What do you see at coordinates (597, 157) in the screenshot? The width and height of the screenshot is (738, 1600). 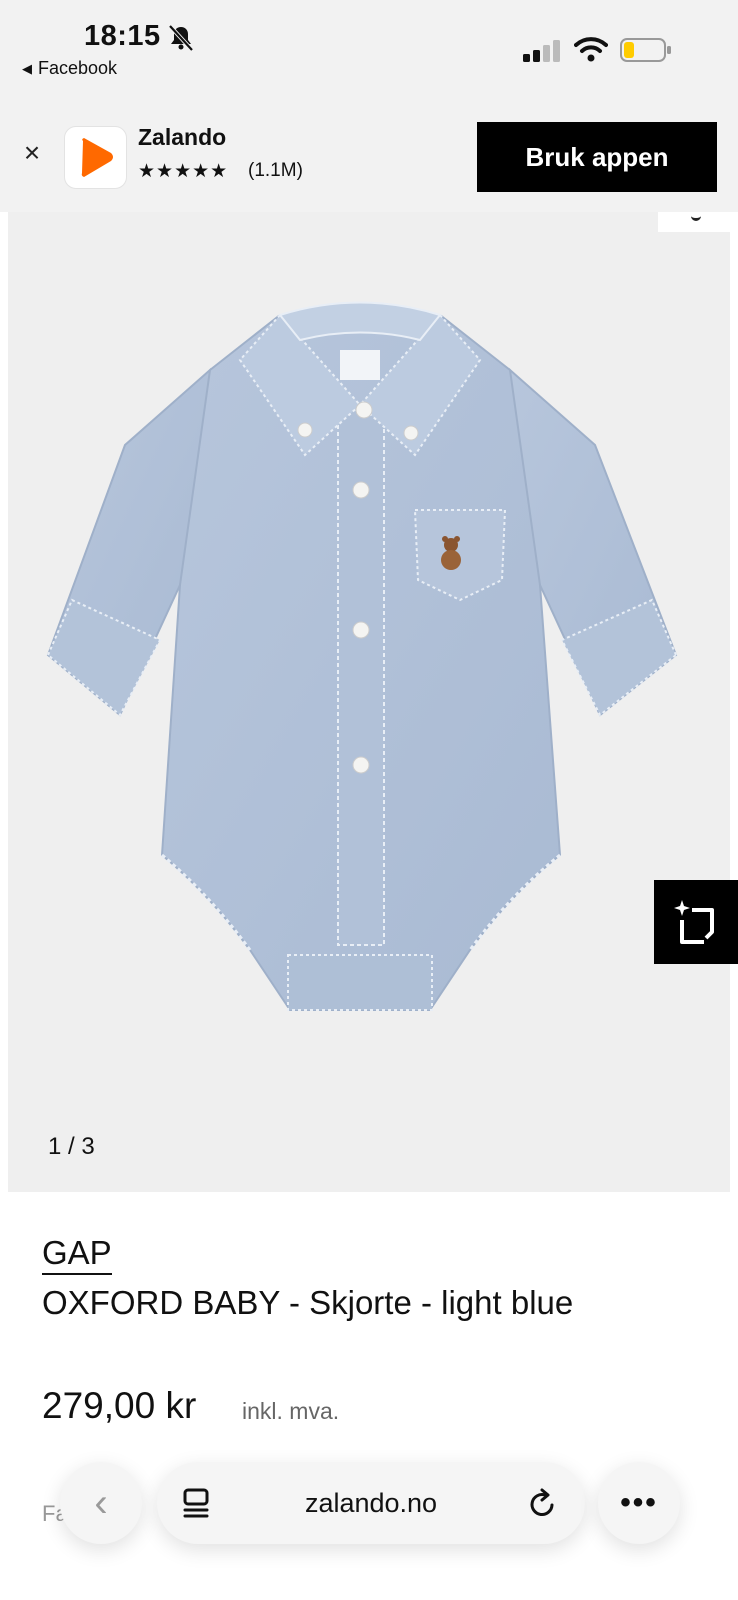 I see `open-app-button: Bruk appen` at bounding box center [597, 157].